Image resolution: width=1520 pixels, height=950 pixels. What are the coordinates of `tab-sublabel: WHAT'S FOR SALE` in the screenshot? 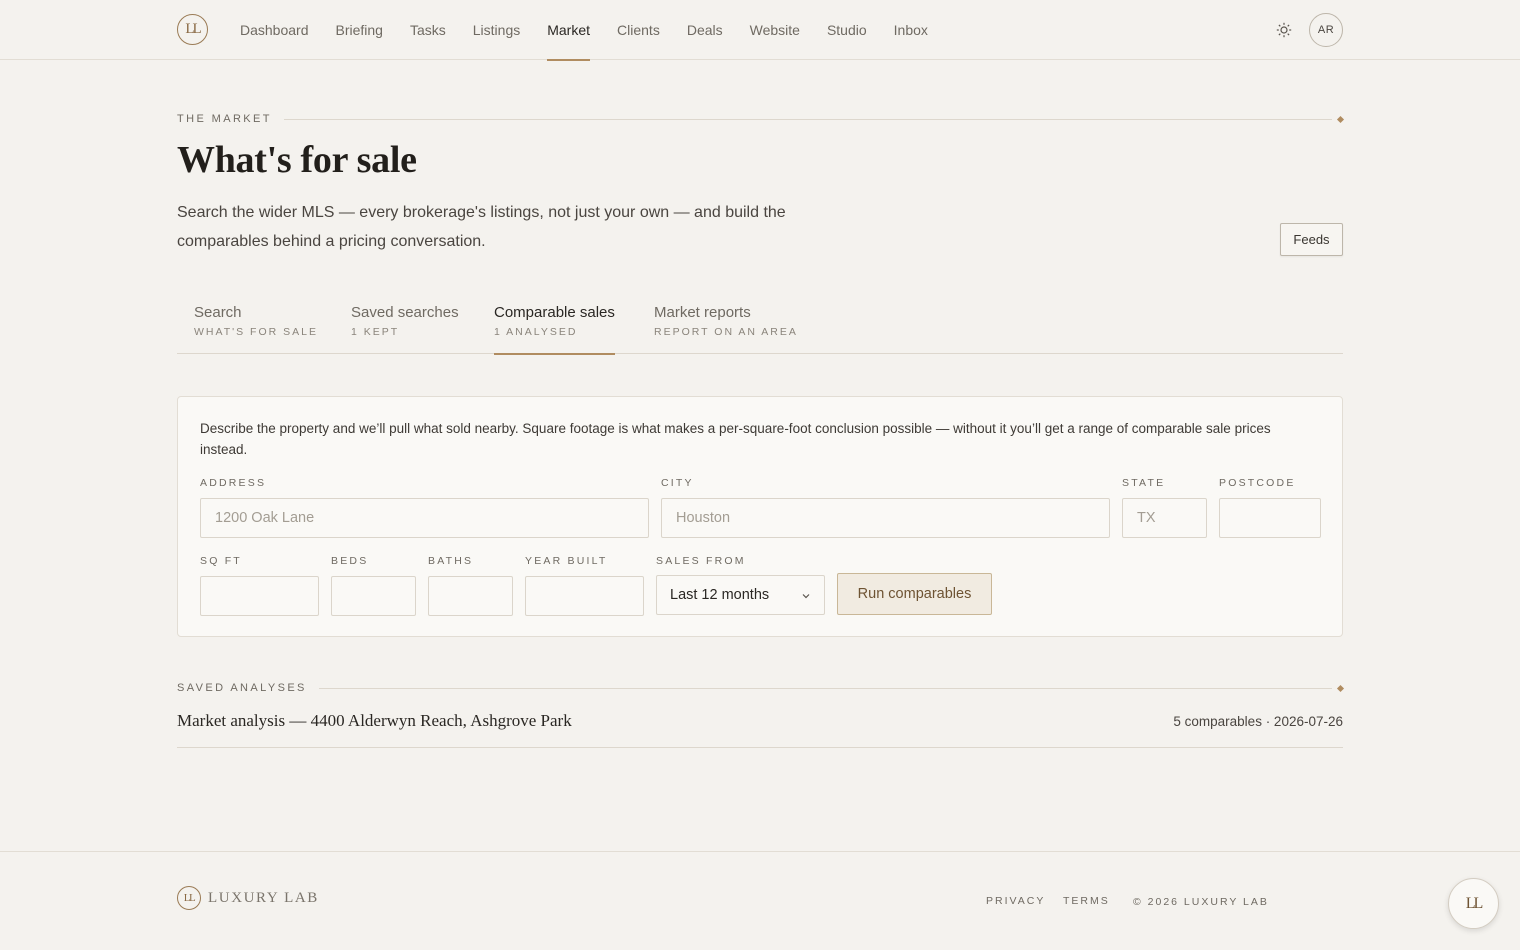 It's located at (256, 332).